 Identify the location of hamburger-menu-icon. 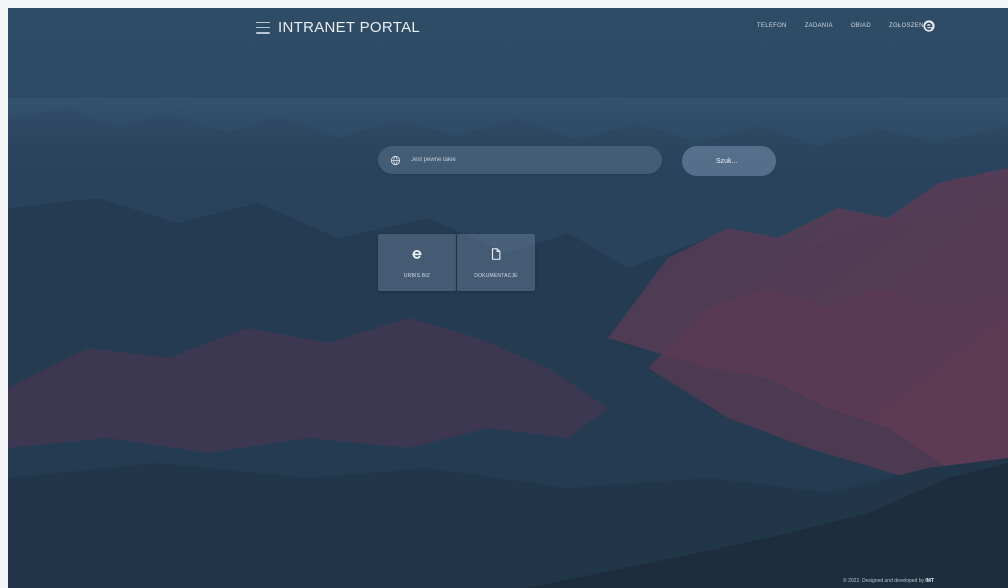
(263, 27).